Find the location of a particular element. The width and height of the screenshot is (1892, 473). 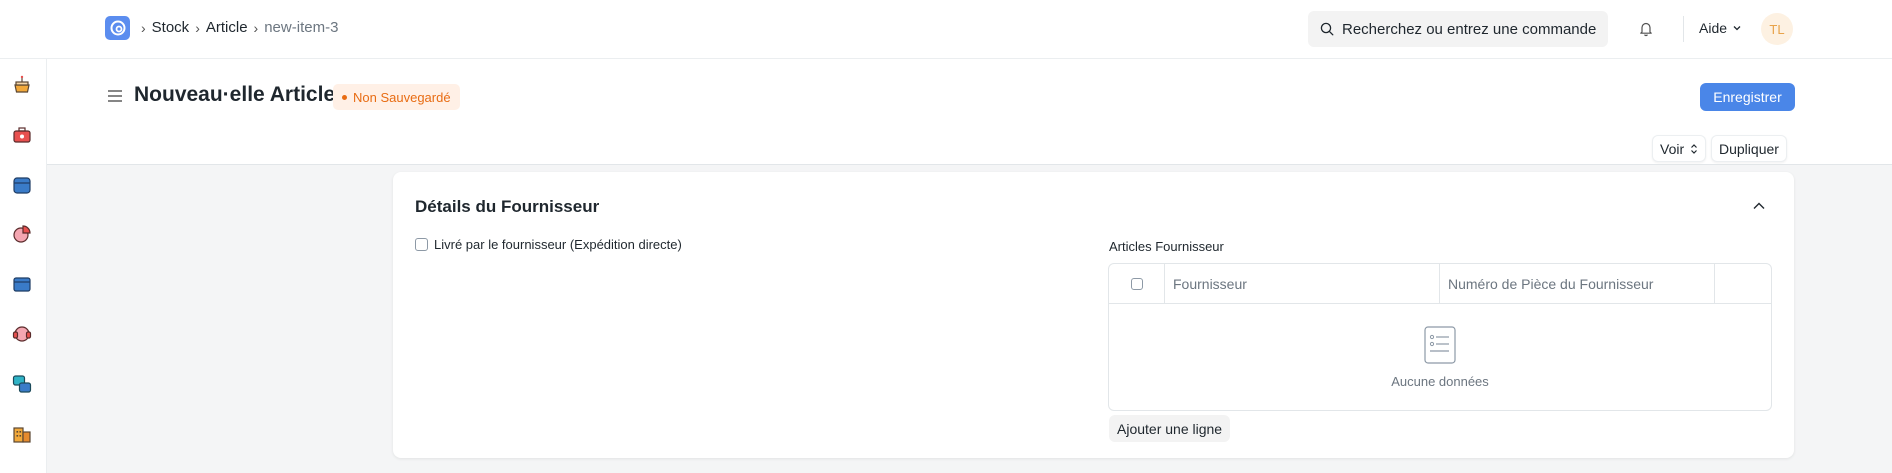

pie-chart-icon is located at coordinates (22, 234).